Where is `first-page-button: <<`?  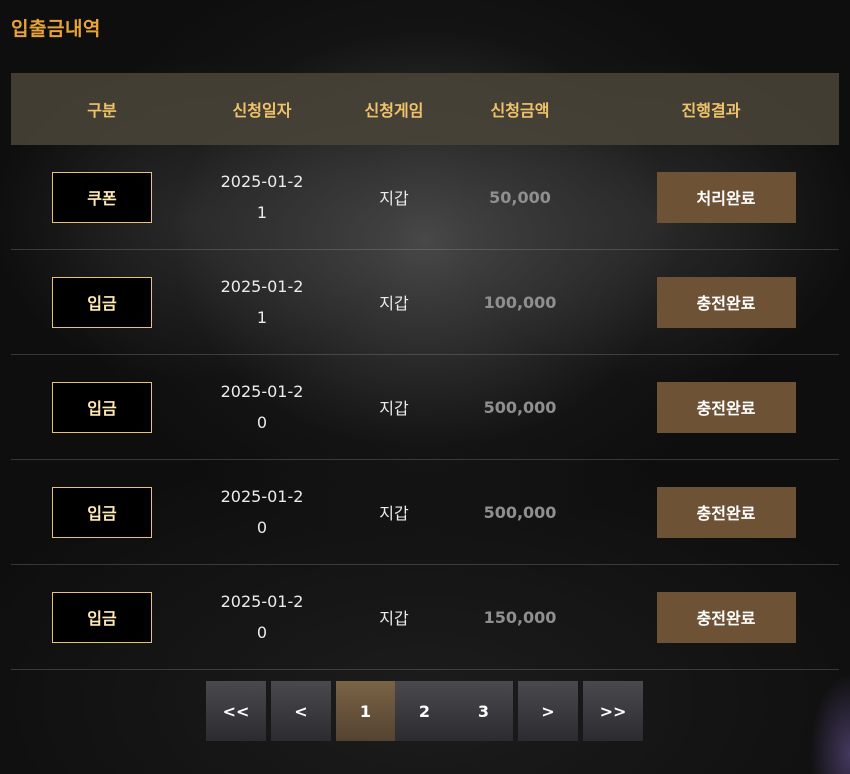
first-page-button: << is located at coordinates (236, 711).